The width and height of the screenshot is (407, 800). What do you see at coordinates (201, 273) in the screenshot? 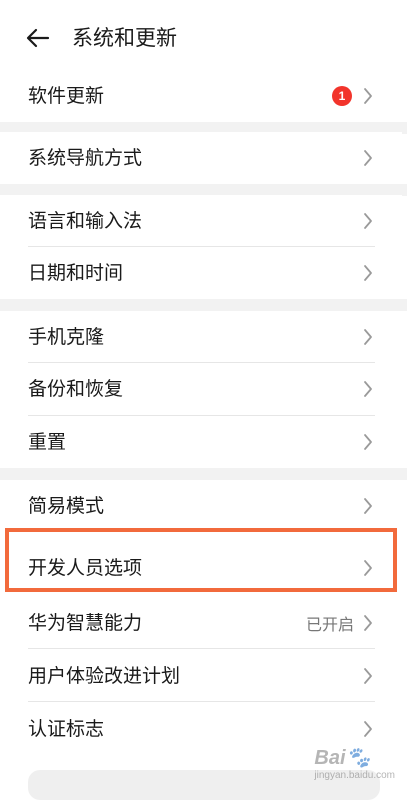
I see `date-time-row: 日期和时间` at bounding box center [201, 273].